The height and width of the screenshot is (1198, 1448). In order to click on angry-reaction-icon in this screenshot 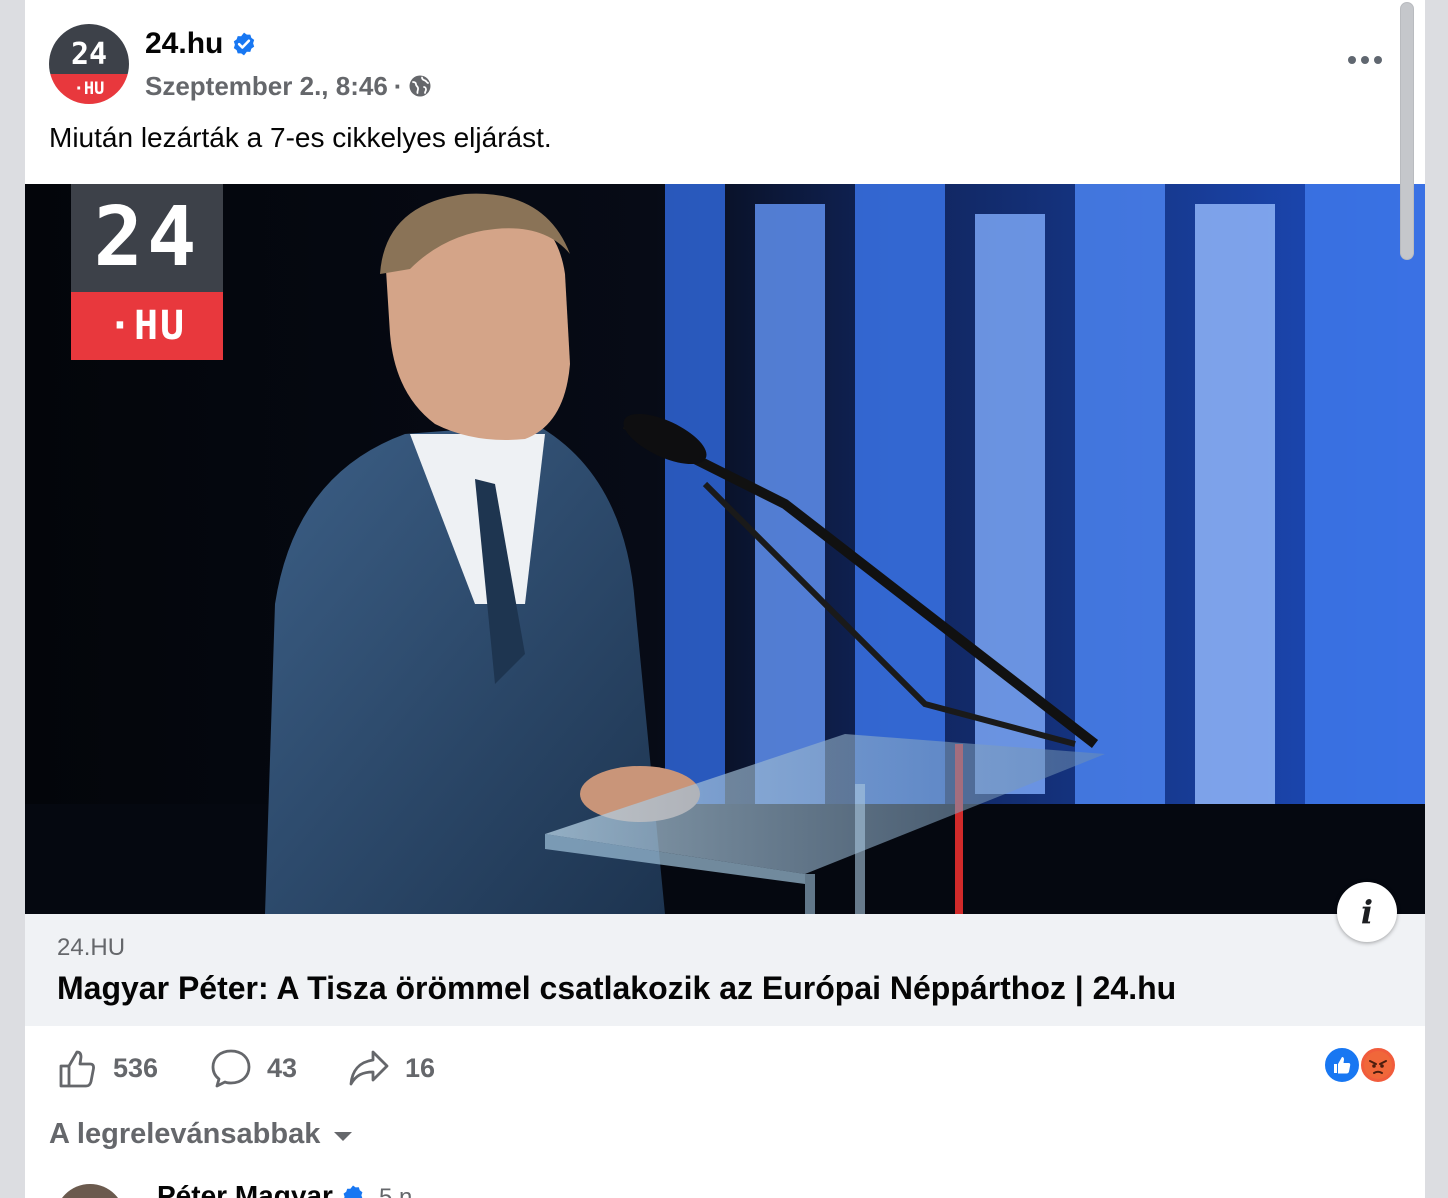, I will do `click(1378, 1065)`.